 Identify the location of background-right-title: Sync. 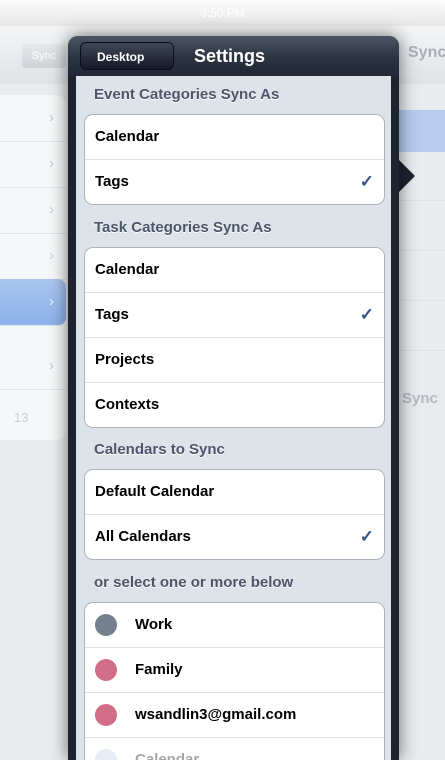
(426, 52).